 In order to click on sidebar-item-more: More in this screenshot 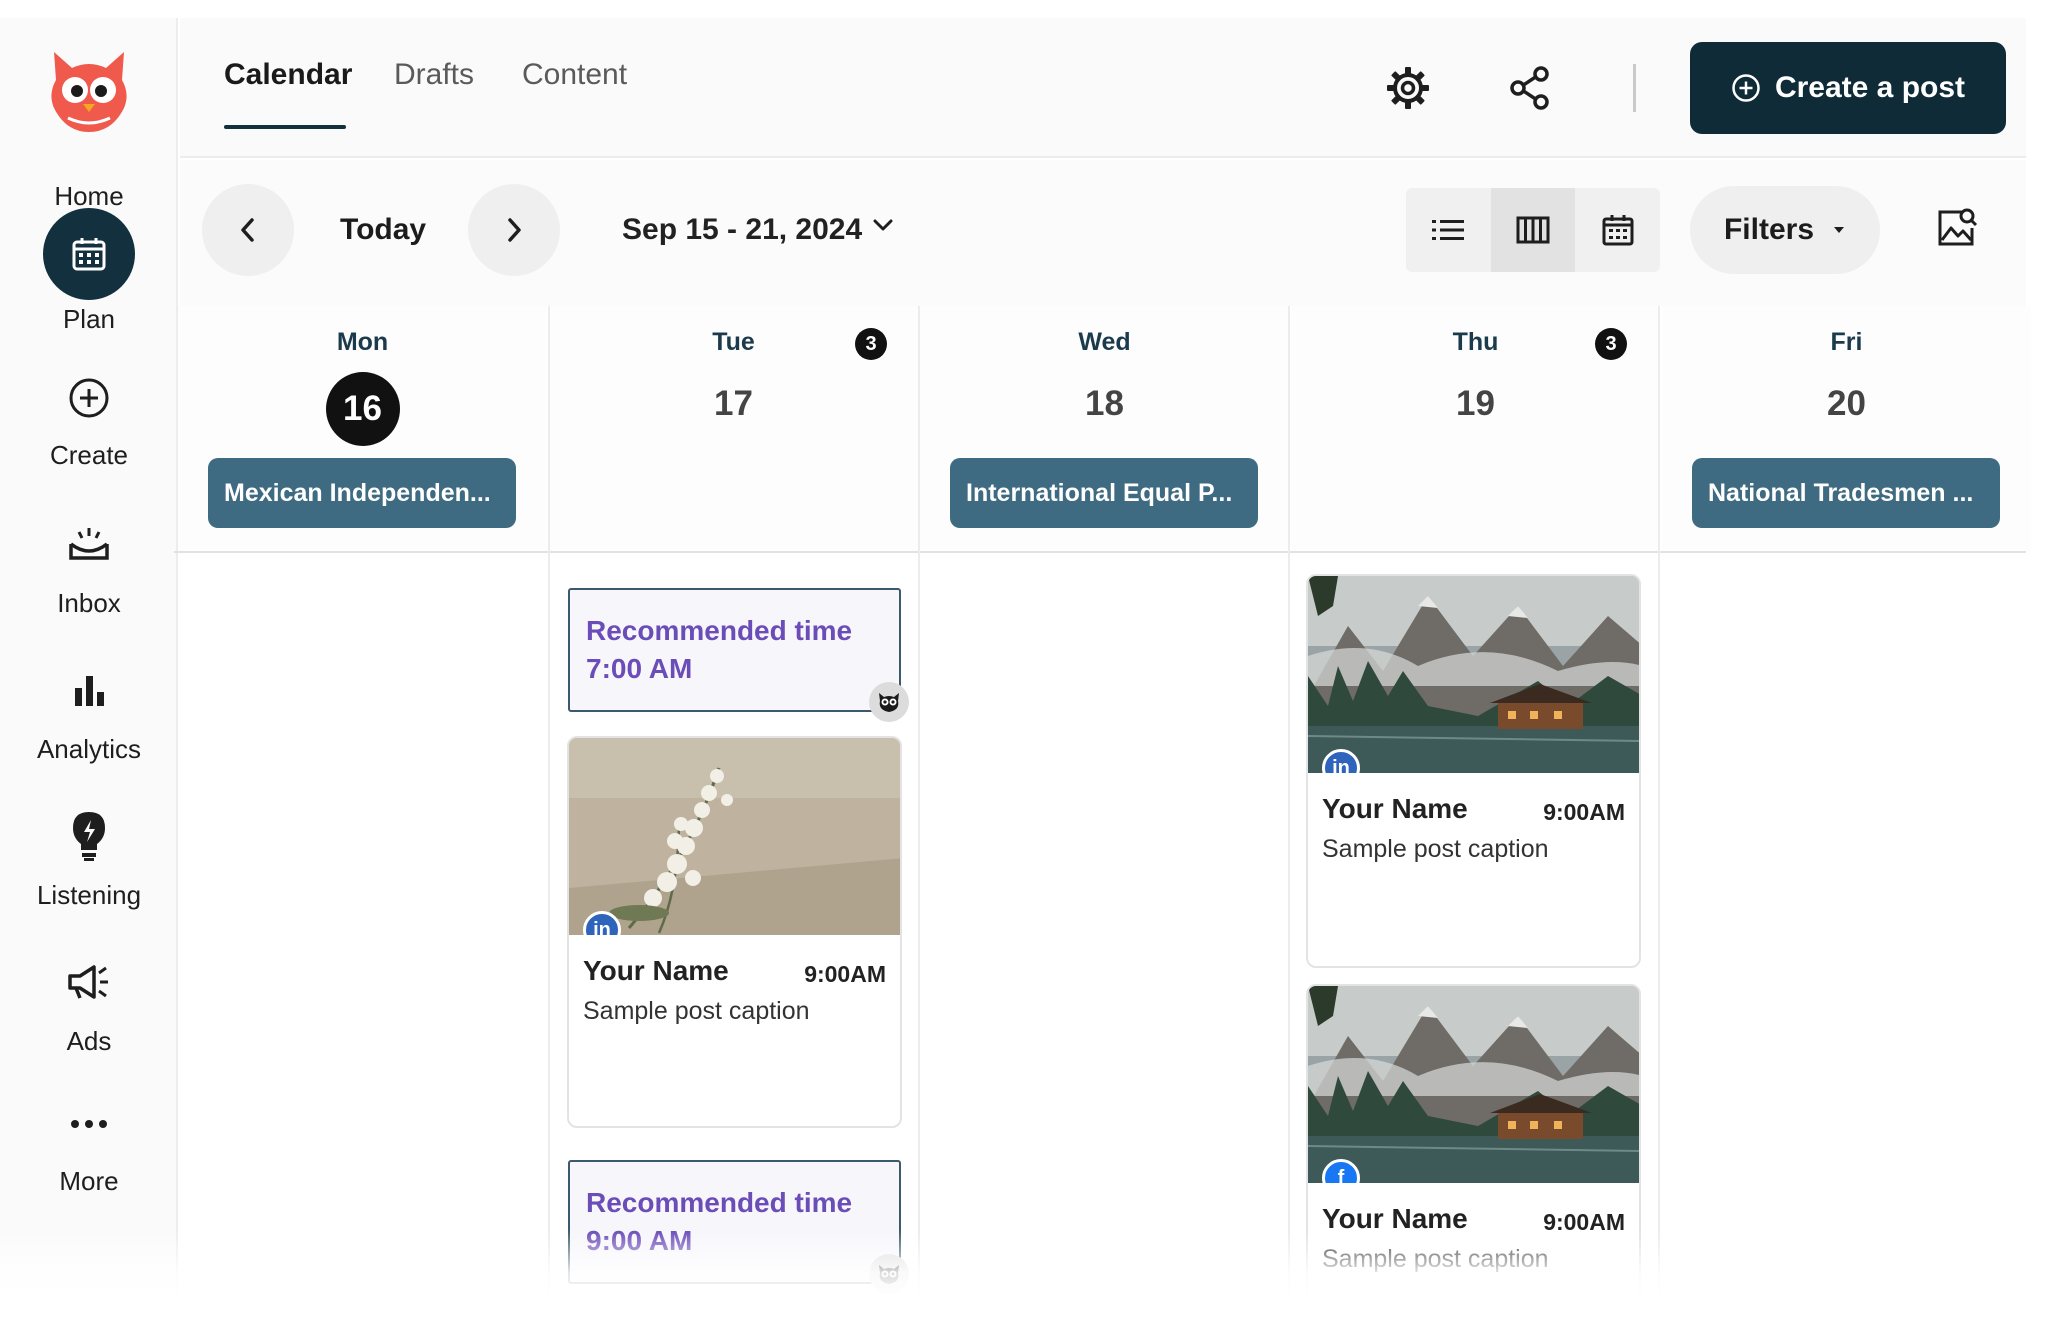, I will do `click(89, 1157)`.